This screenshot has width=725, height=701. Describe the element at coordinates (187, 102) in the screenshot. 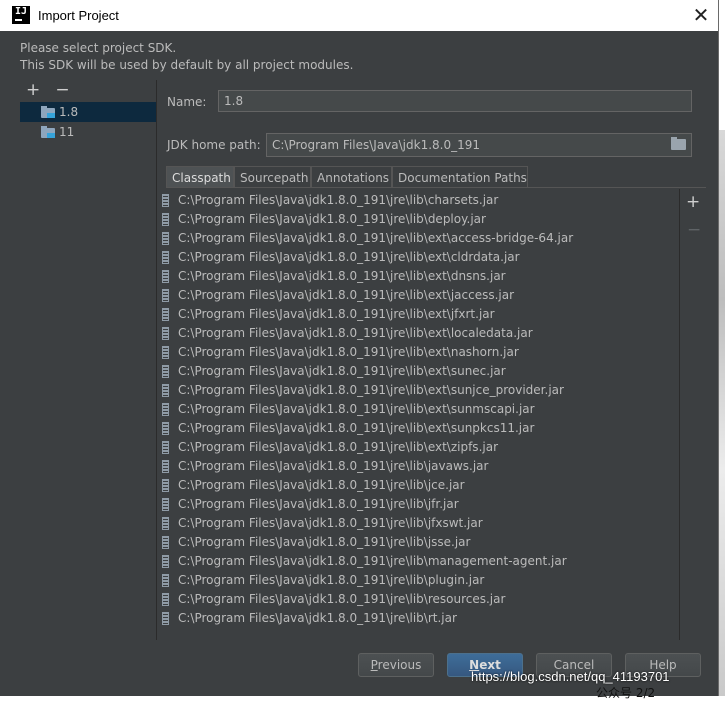

I see `name-label: Name:` at that location.